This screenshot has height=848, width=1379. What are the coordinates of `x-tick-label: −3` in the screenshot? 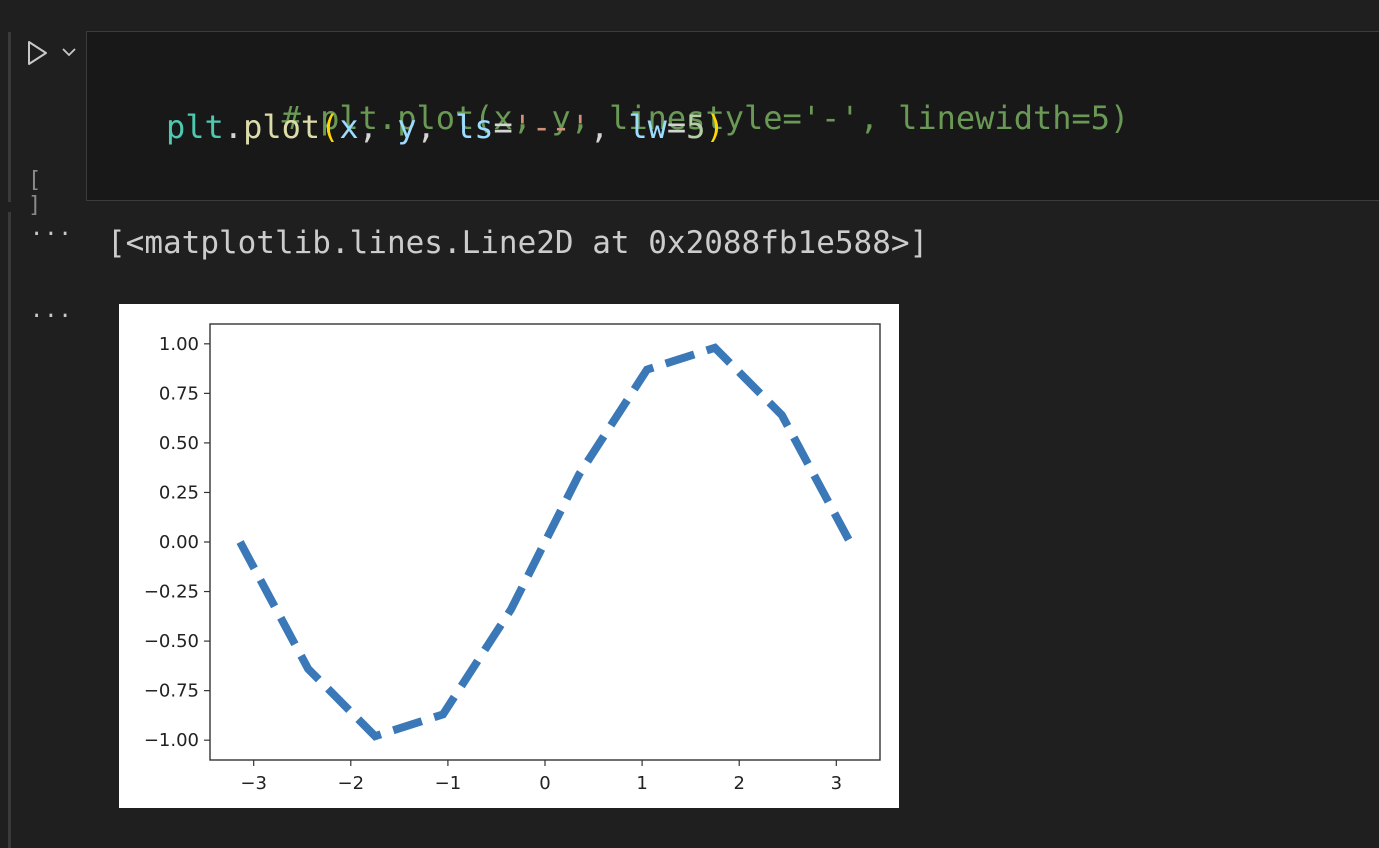 It's located at (253, 783).